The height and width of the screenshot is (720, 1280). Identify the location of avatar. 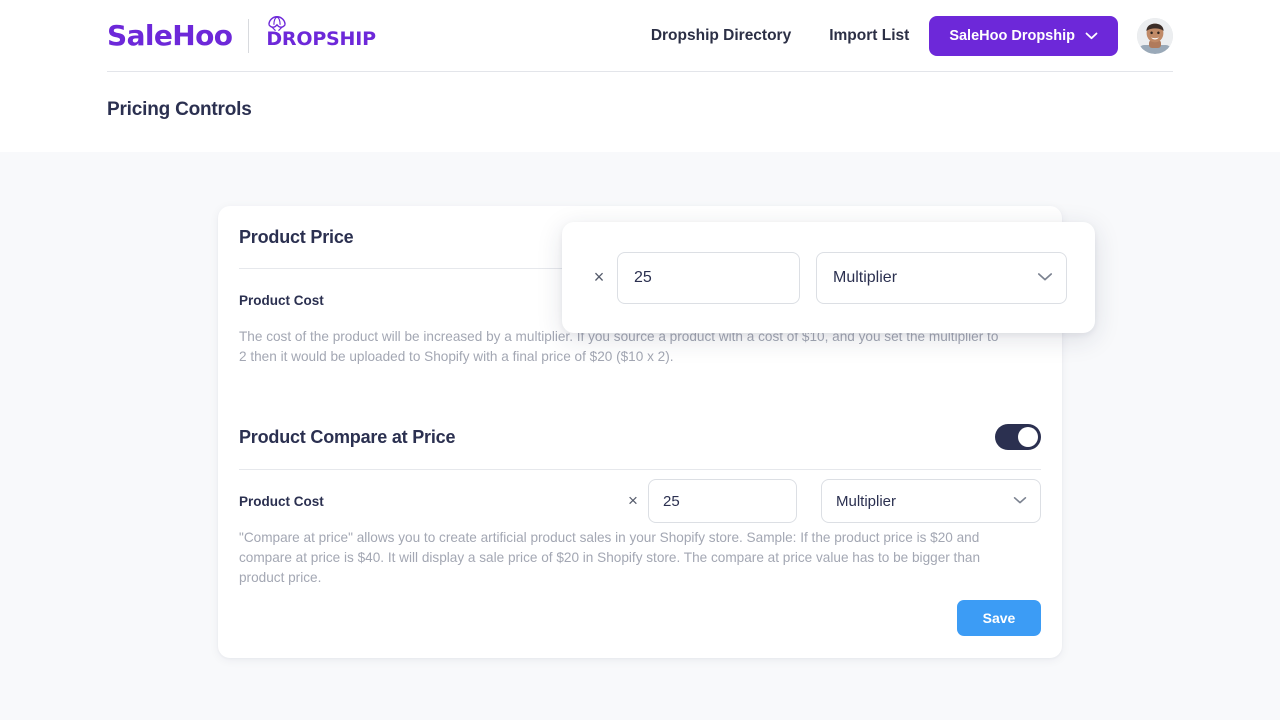
(1155, 35).